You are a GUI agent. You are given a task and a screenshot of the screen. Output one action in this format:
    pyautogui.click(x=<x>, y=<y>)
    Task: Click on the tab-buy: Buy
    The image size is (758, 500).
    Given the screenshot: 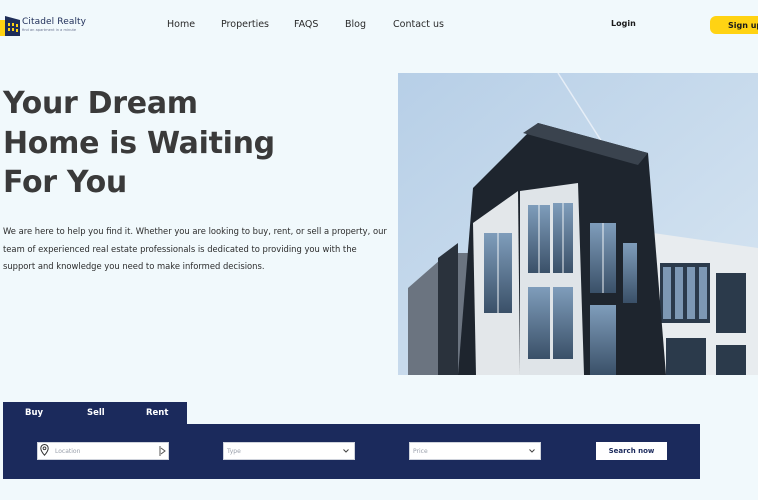 What is the action you would take?
    pyautogui.click(x=34, y=413)
    